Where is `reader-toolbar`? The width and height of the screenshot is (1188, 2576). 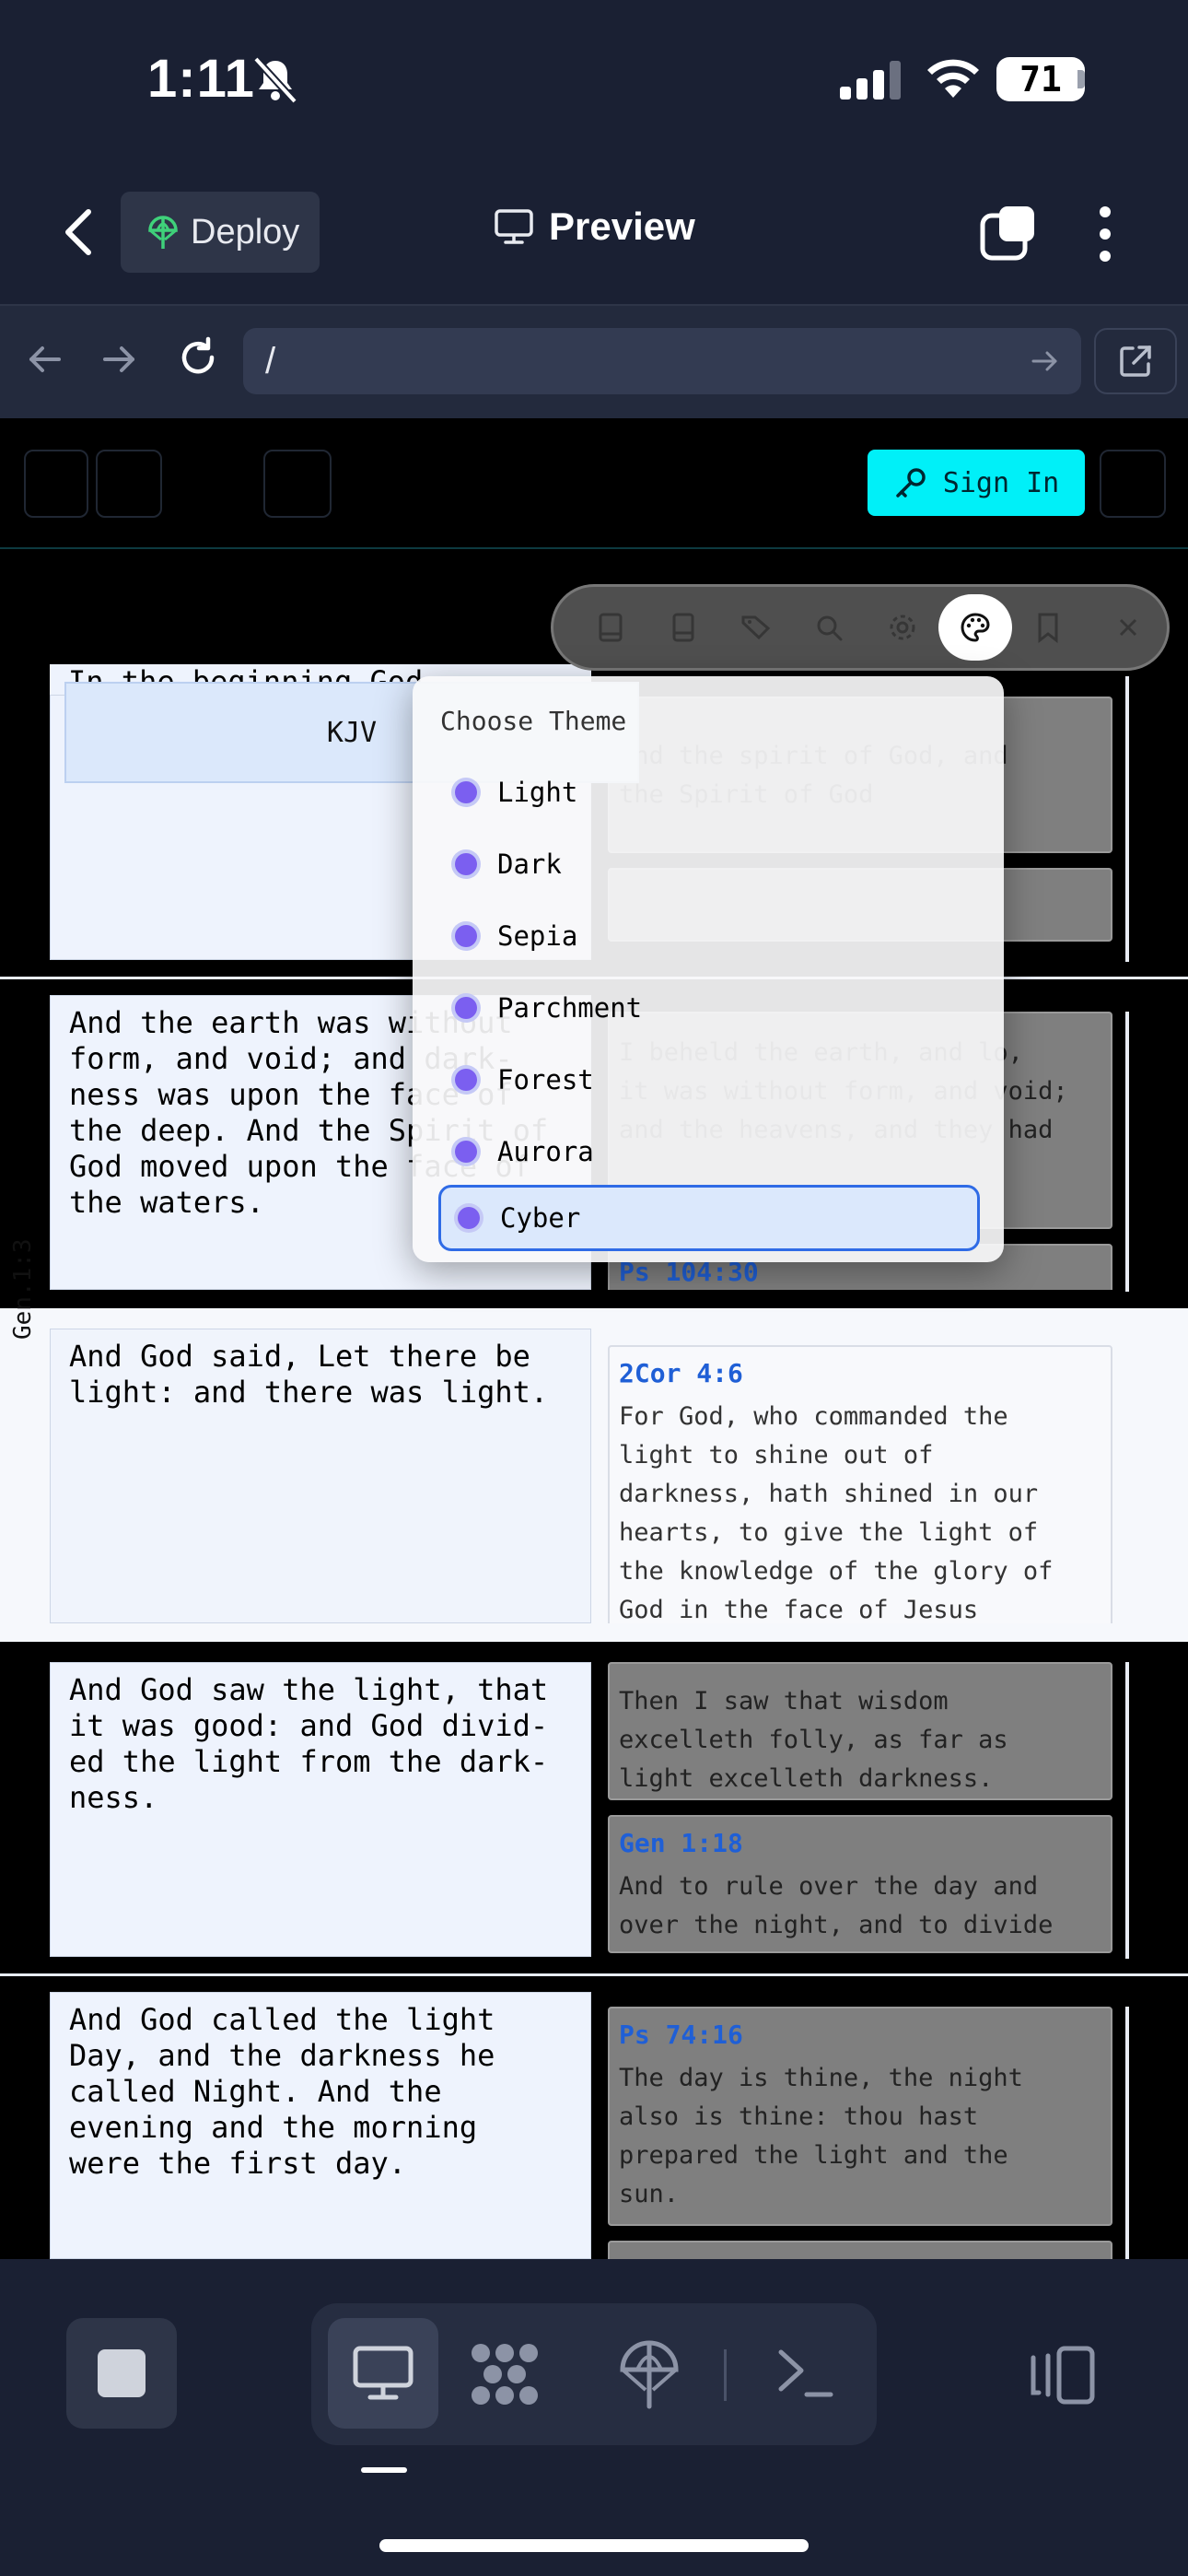
reader-toolbar is located at coordinates (860, 627).